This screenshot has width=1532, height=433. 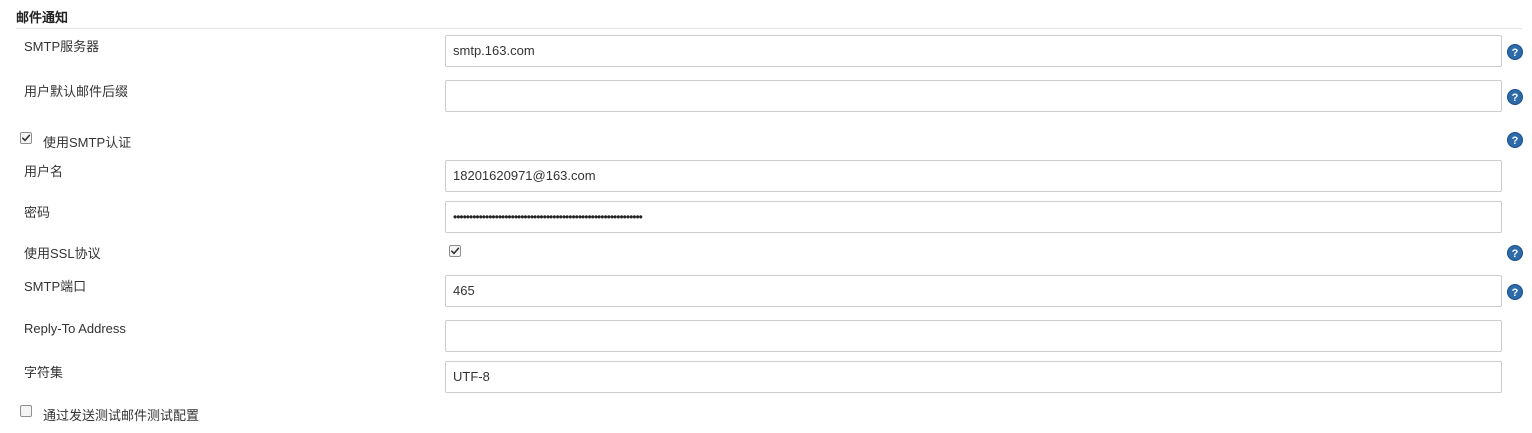 I want to click on smtp-port-input: 465, so click(x=973, y=291).